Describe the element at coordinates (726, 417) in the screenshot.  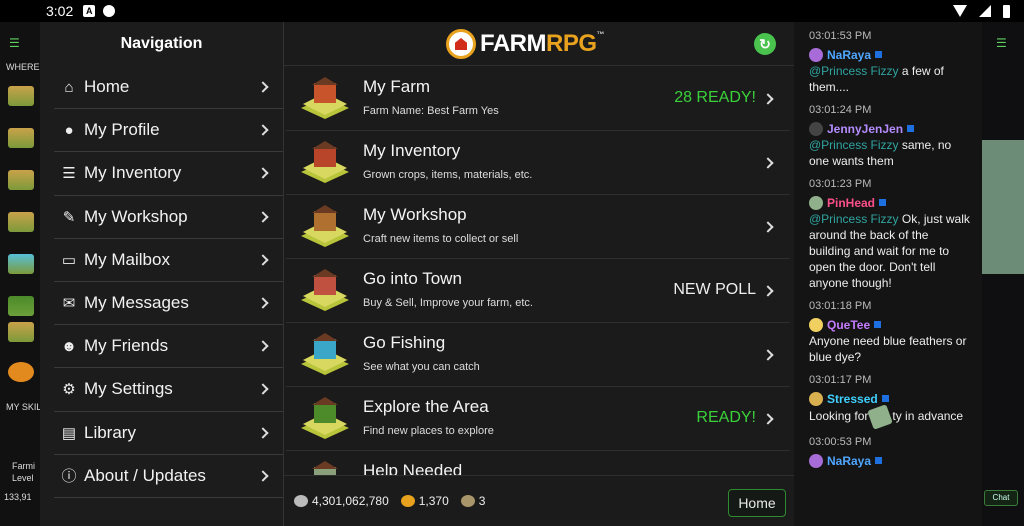
I see `row-badge: READY!` at that location.